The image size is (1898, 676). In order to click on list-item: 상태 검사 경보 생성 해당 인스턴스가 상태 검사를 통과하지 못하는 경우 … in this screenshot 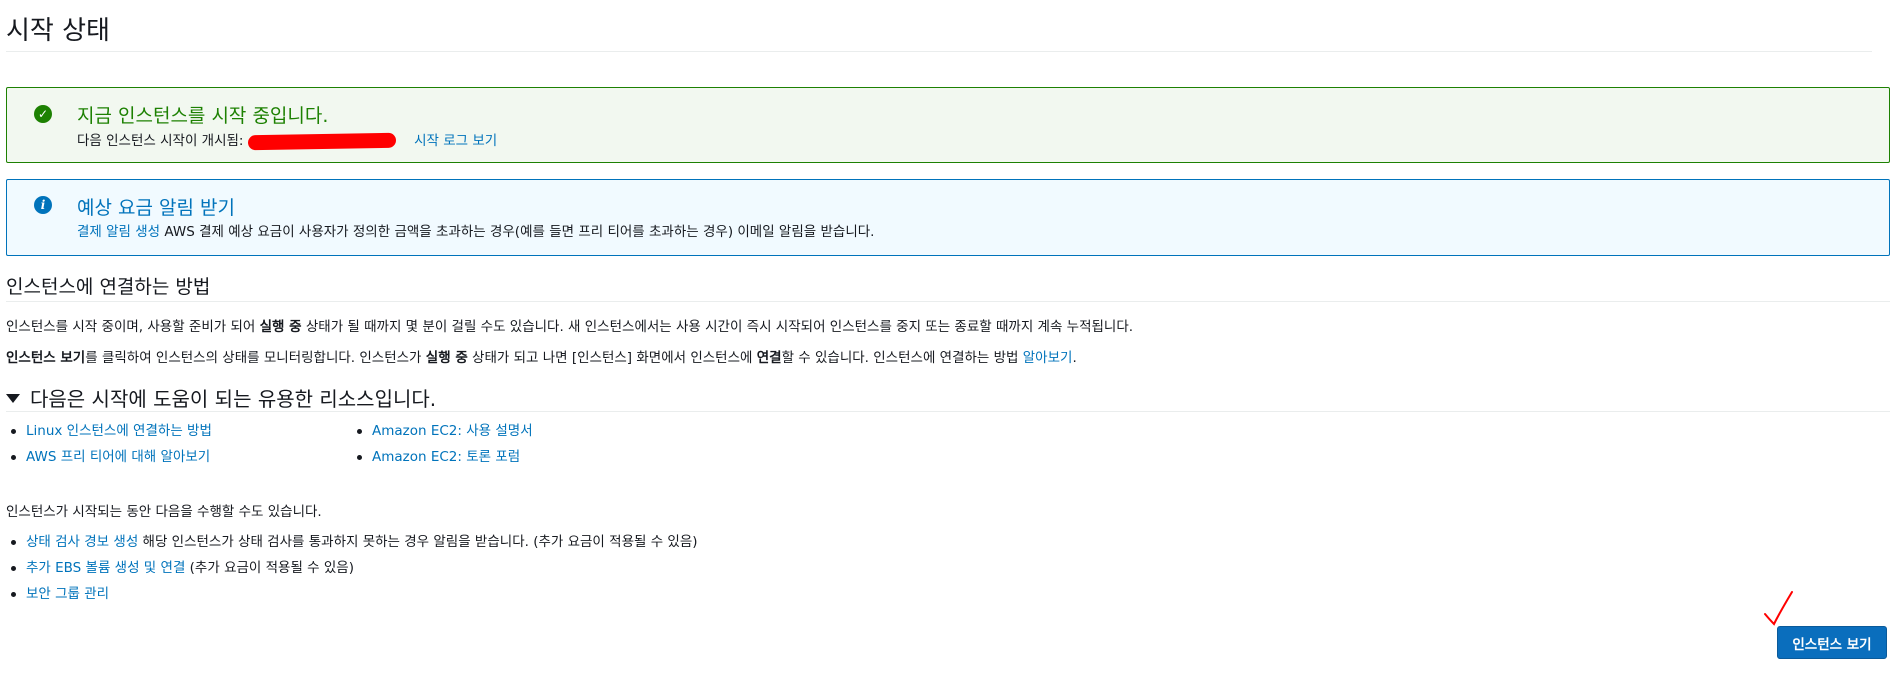, I will do `click(352, 545)`.